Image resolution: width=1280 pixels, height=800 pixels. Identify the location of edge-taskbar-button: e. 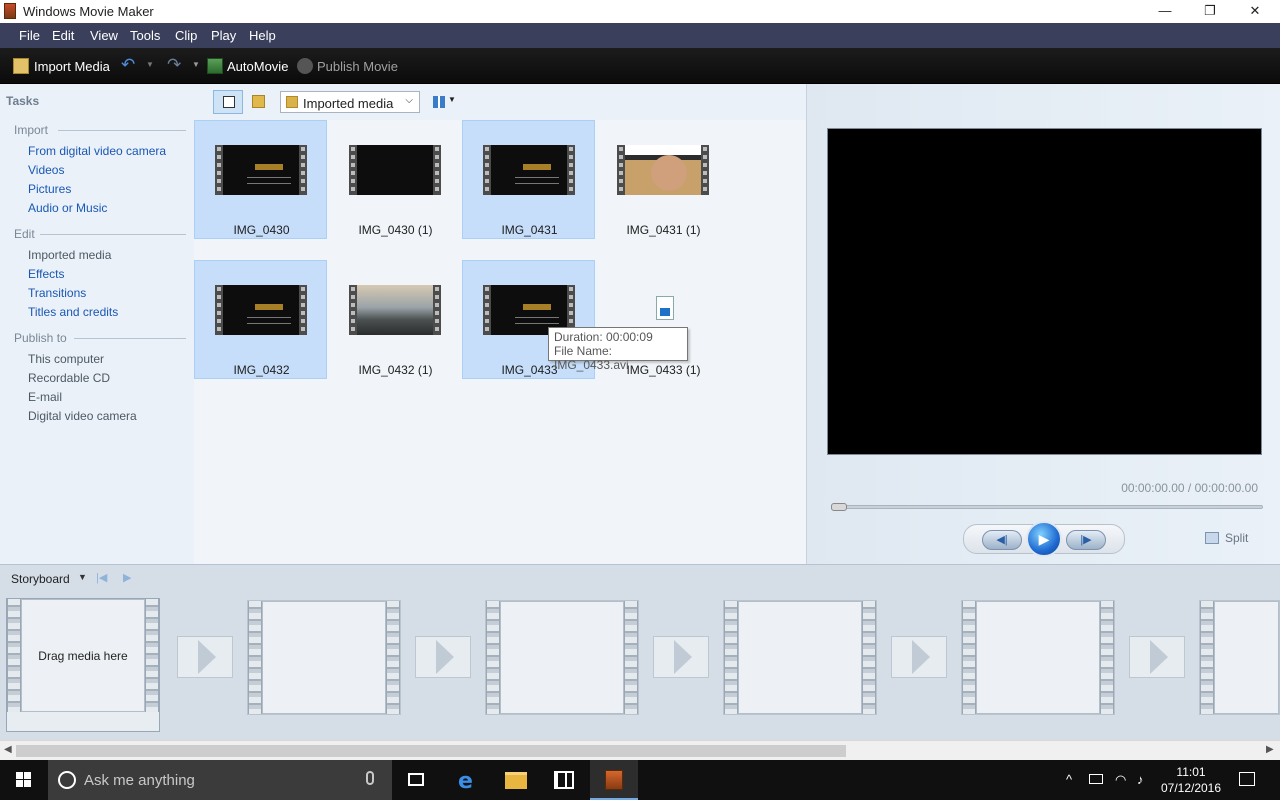
(468, 780).